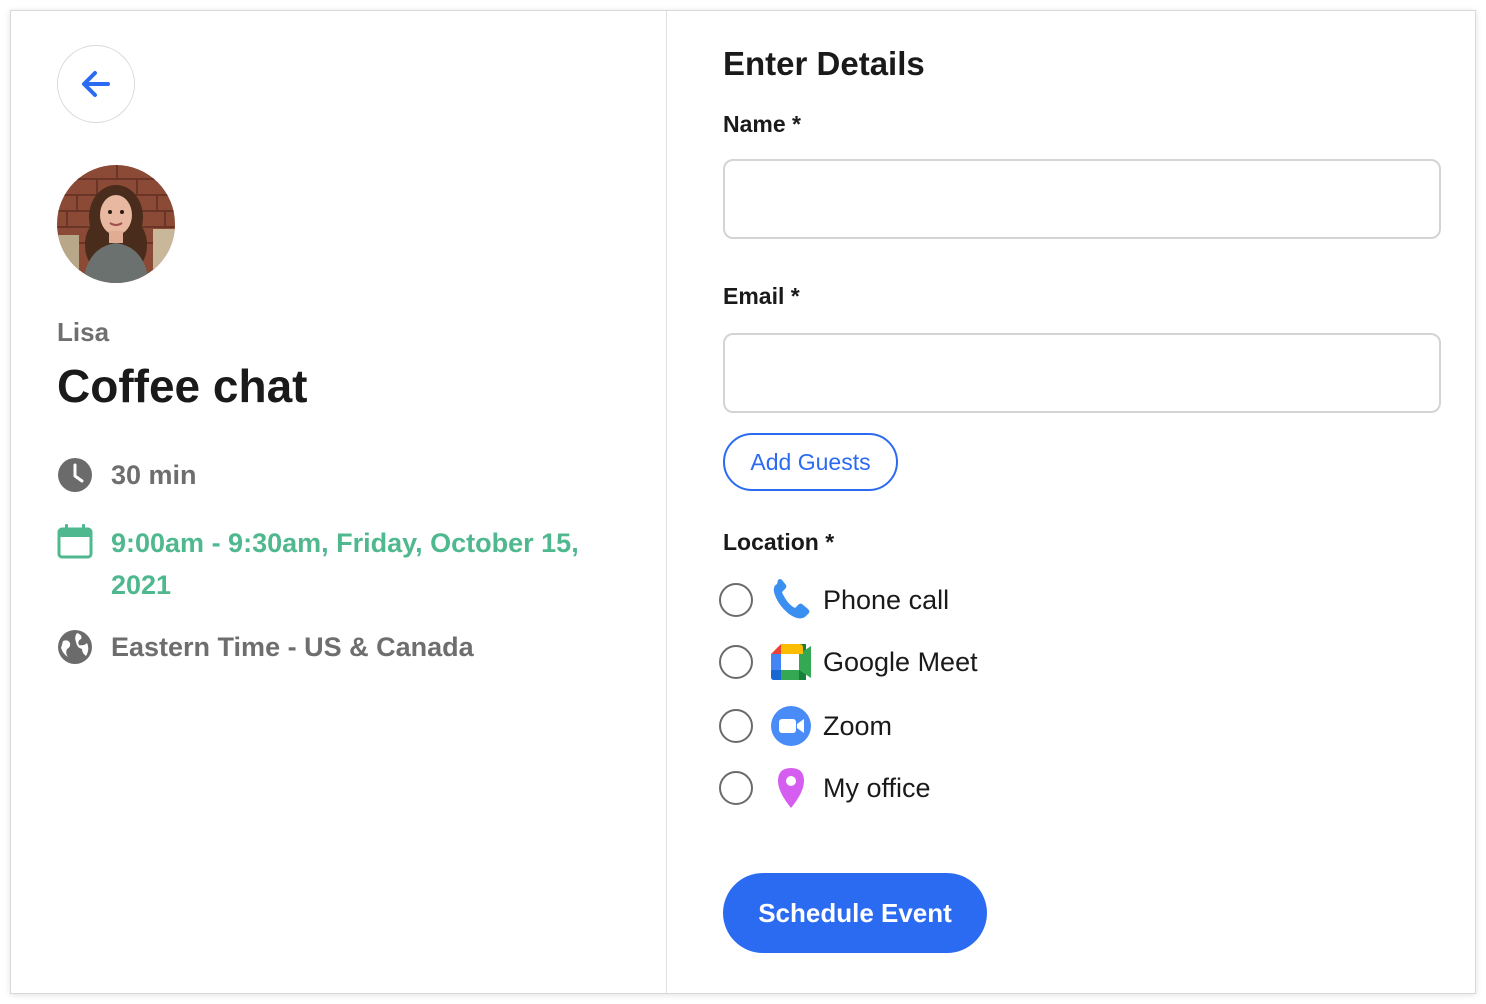 This screenshot has height=1004, width=1486. I want to click on email-label: Email *, so click(761, 296).